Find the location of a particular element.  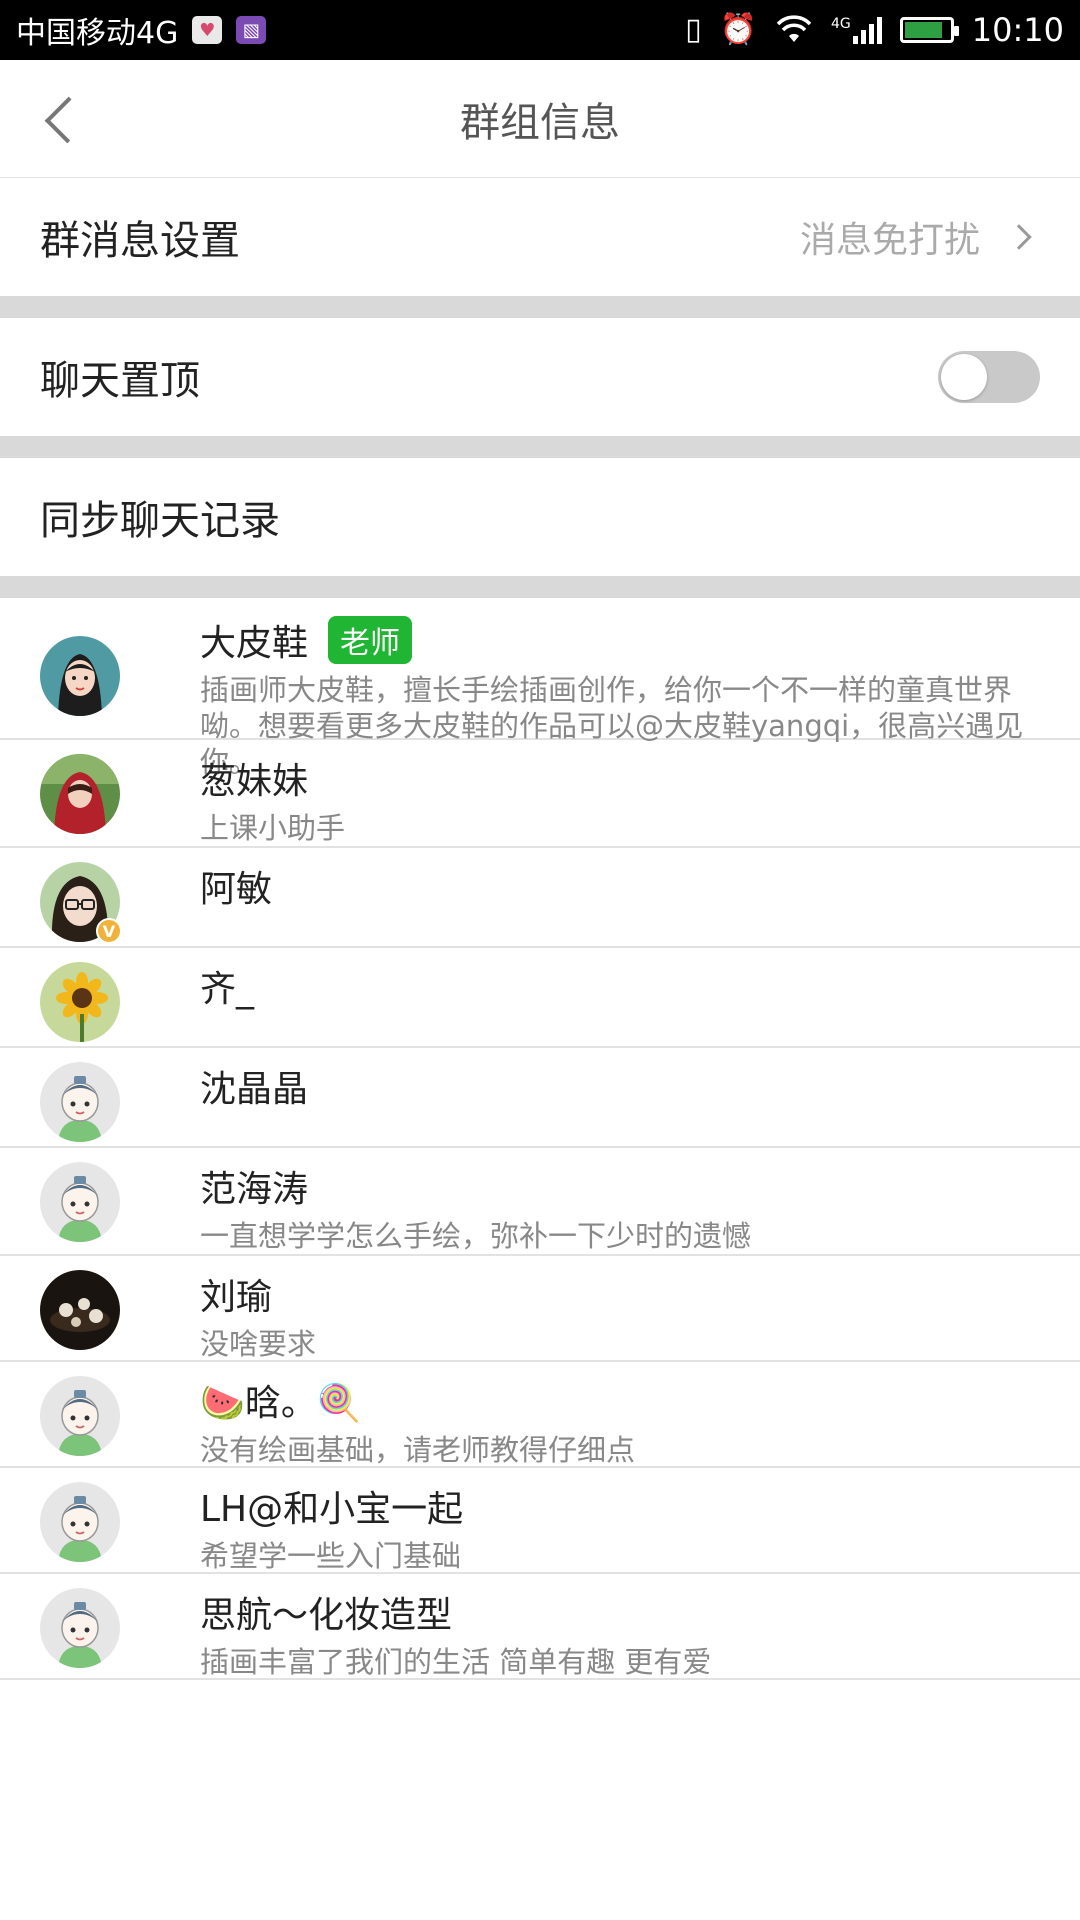

member-row: 🍉晗。🍭 没有绘画基础，请老师教得仔细点 is located at coordinates (540, 1415).